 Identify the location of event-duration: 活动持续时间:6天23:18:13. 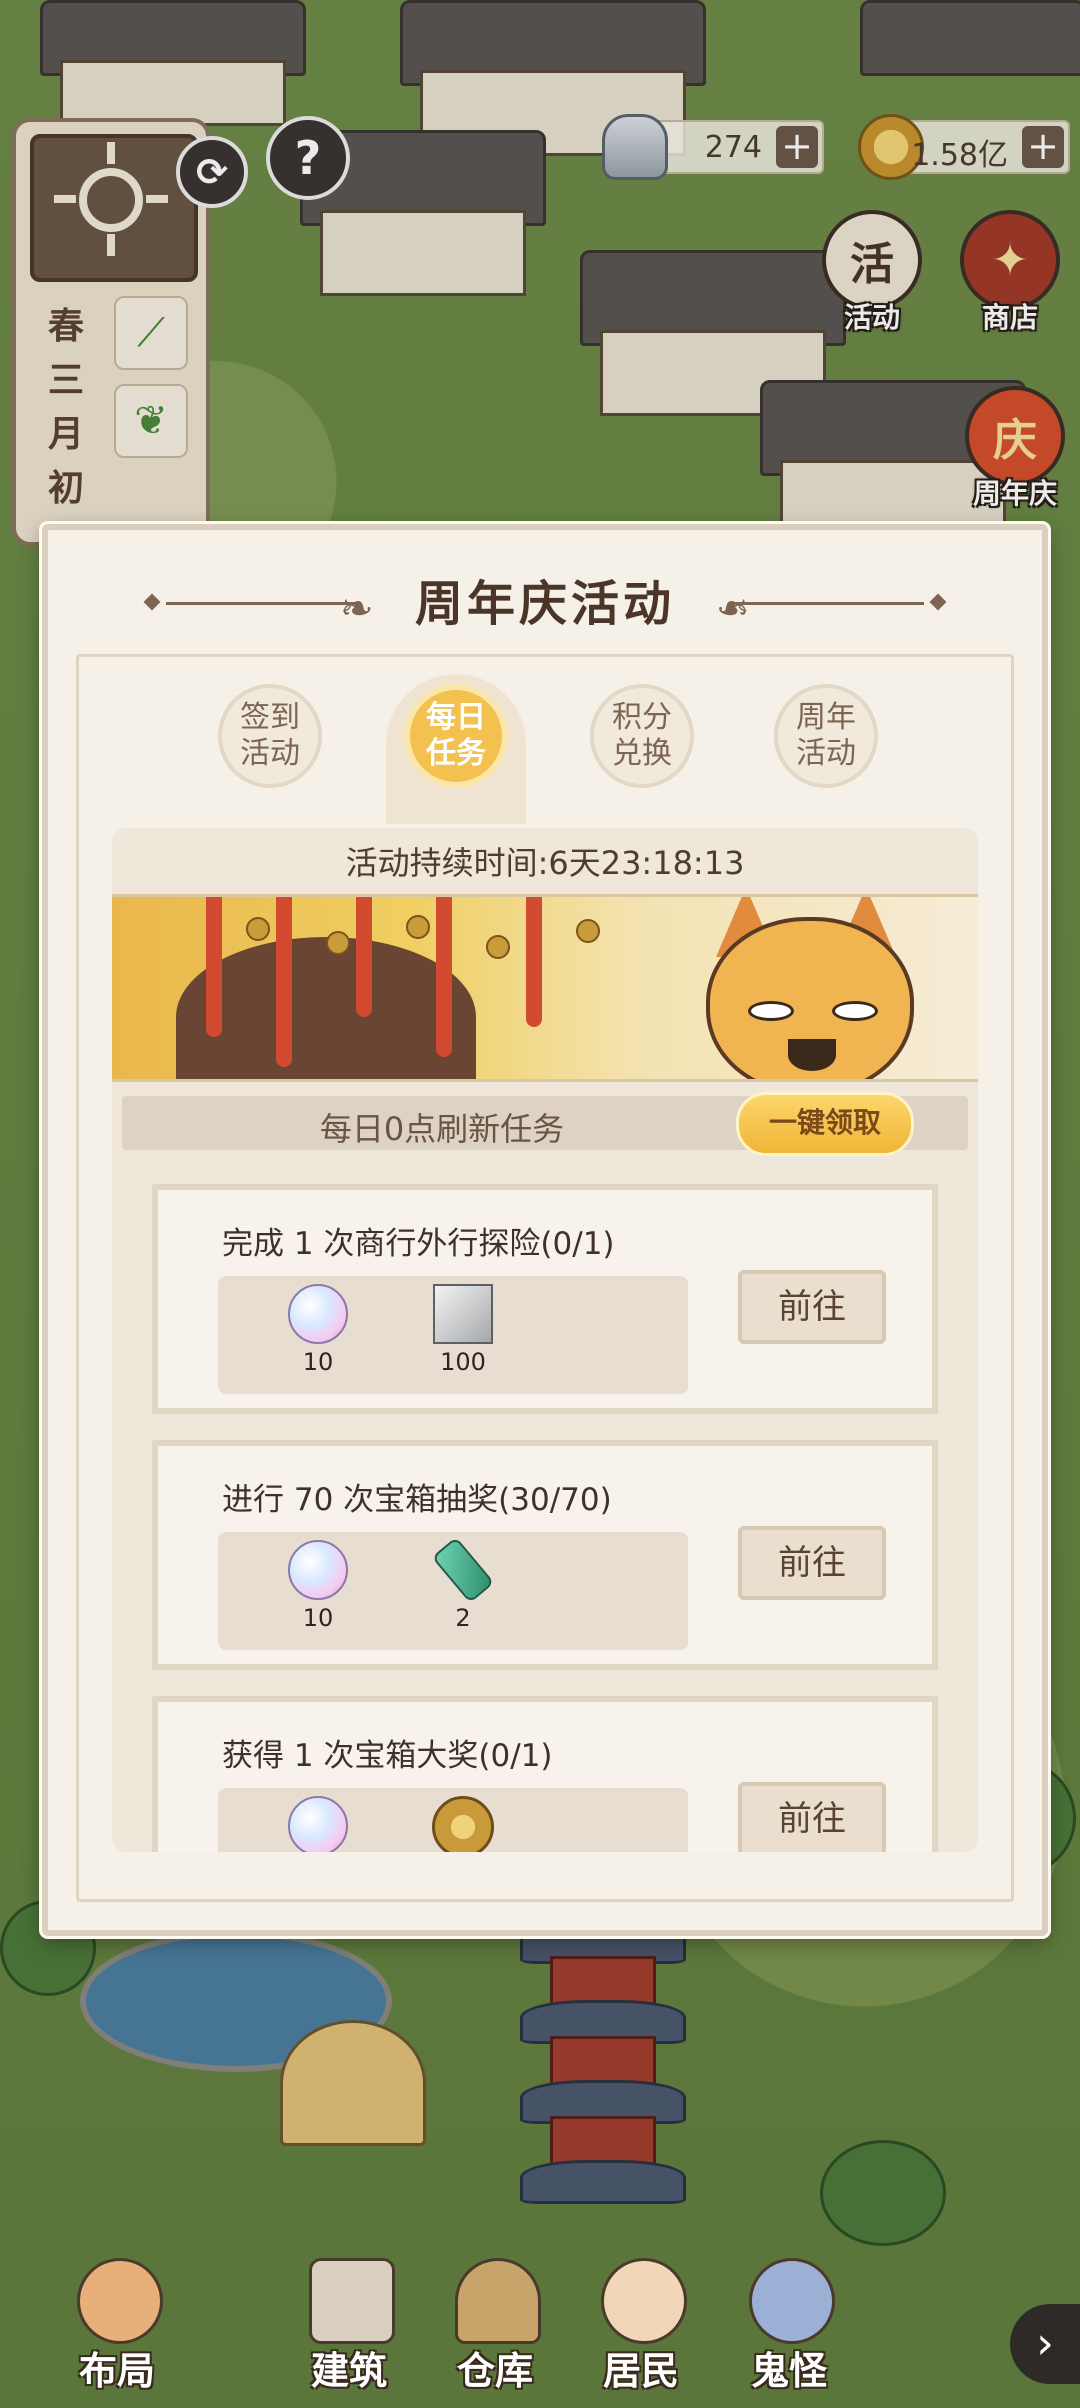
(545, 863).